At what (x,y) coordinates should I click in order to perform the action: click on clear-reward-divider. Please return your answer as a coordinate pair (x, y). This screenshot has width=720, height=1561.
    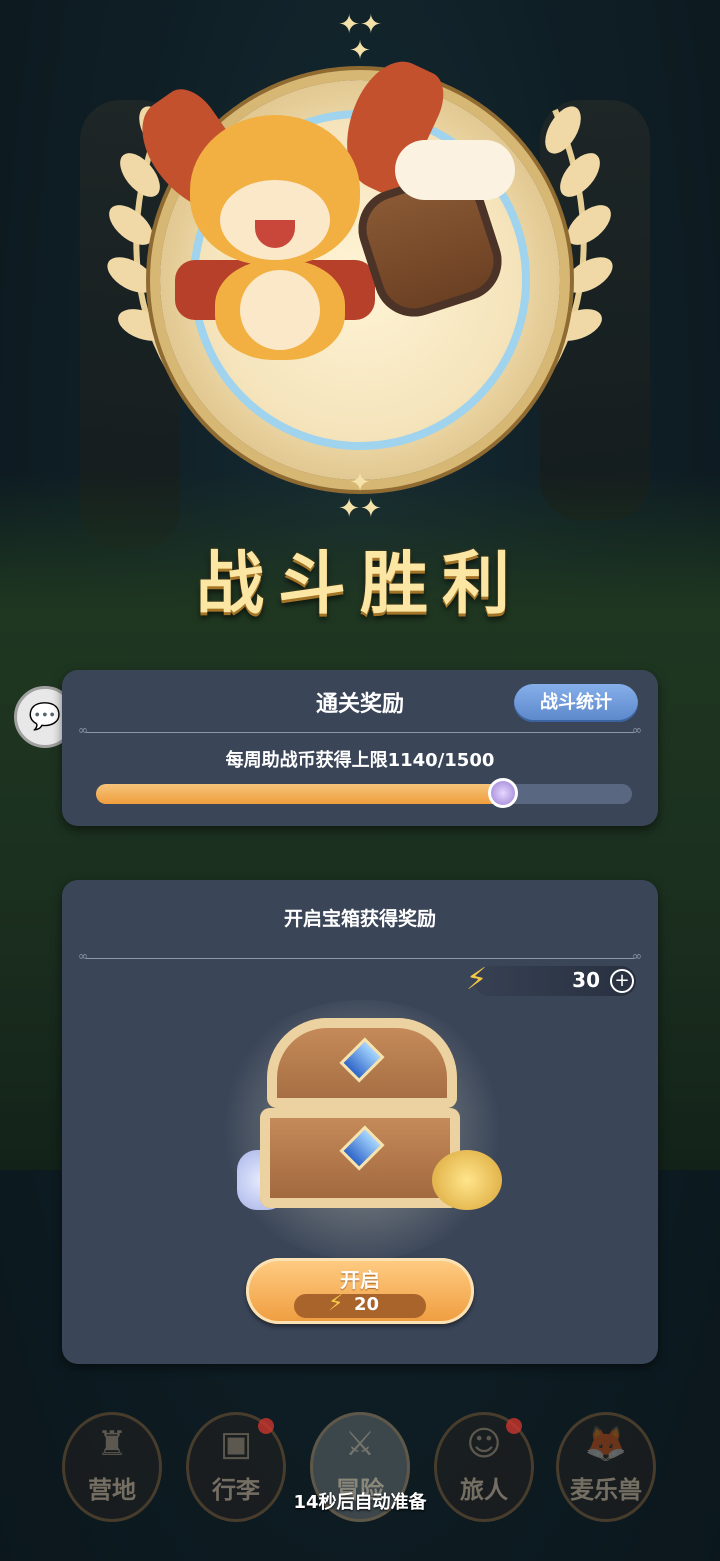
    Looking at the image, I should click on (360, 730).